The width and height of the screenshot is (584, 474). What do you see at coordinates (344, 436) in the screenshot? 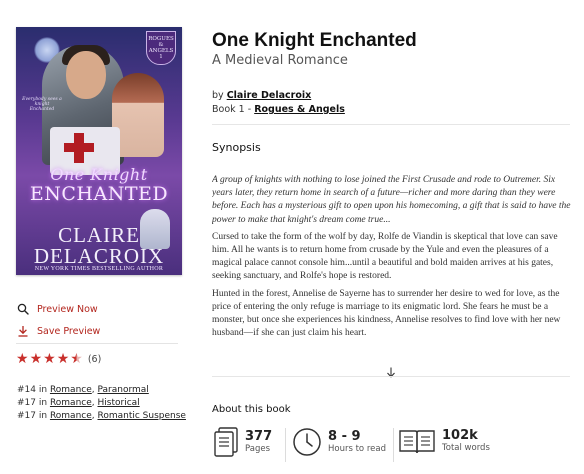
I see `hours-value: 8 - 9` at bounding box center [344, 436].